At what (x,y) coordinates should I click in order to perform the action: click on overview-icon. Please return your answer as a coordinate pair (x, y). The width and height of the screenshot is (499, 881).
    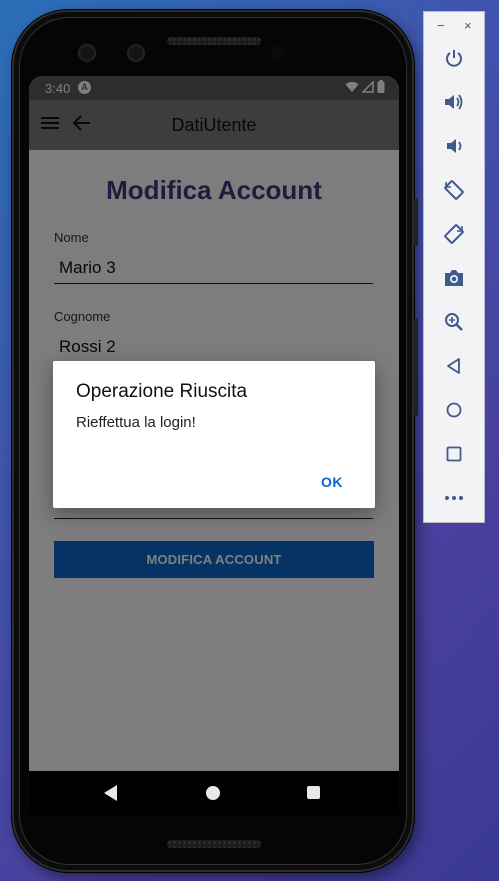
    Looking at the image, I should click on (454, 454).